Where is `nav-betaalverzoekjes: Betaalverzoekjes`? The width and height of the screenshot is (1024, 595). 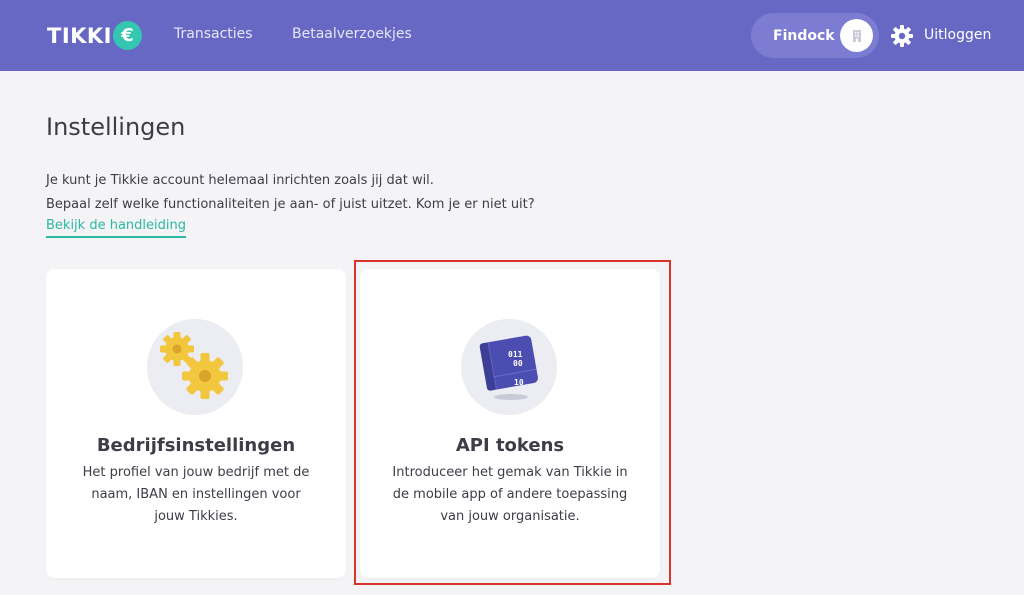
nav-betaalverzoekjes: Betaalverzoekjes is located at coordinates (352, 34).